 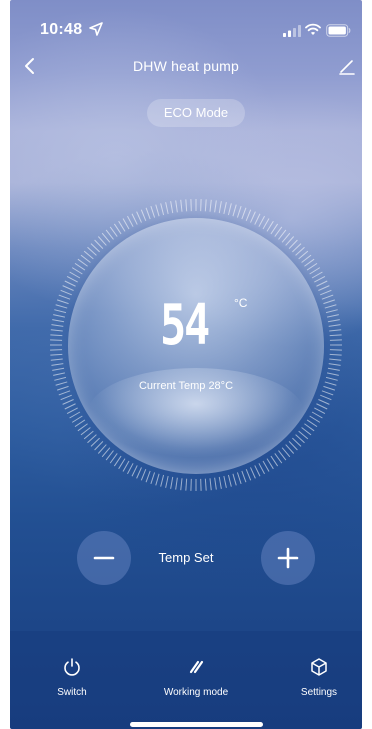 I want to click on pencil-icon, so click(x=347, y=66).